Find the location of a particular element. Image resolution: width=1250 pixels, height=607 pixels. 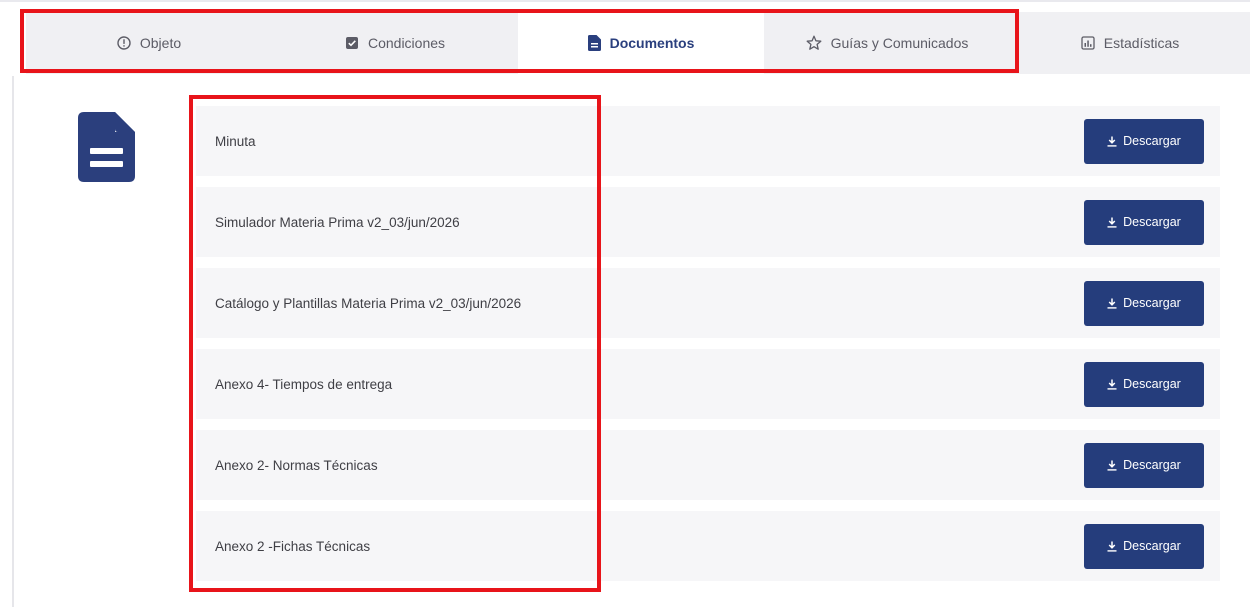

document-name: Anexo 4- Tiempos de entrega is located at coordinates (304, 384).